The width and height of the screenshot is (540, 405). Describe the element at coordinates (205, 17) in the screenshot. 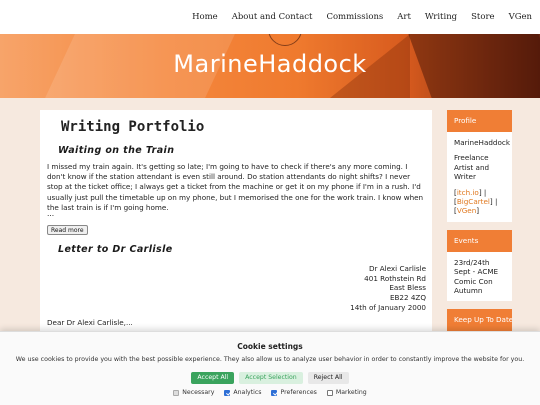

I see `nav-item-home: Home` at that location.